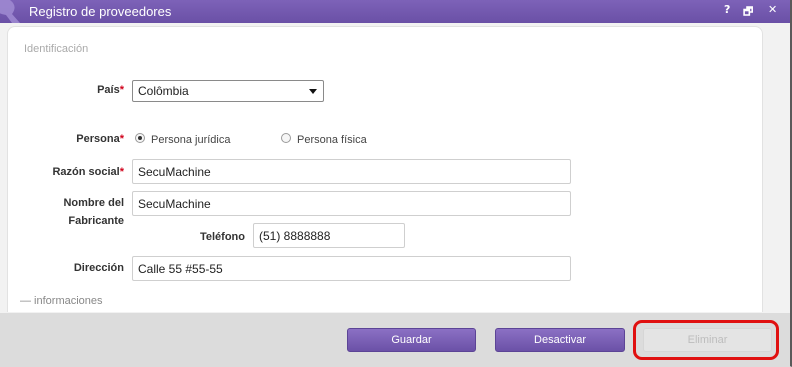 The height and width of the screenshot is (367, 792). I want to click on company-name-label: Razón social*, so click(72, 172).